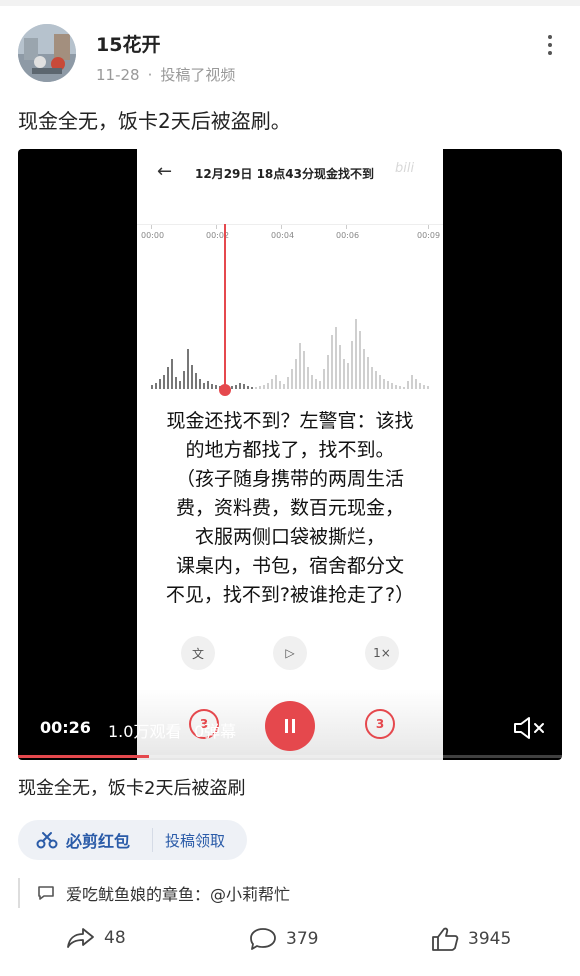  I want to click on promo-action: 投稿领取, so click(189, 840).